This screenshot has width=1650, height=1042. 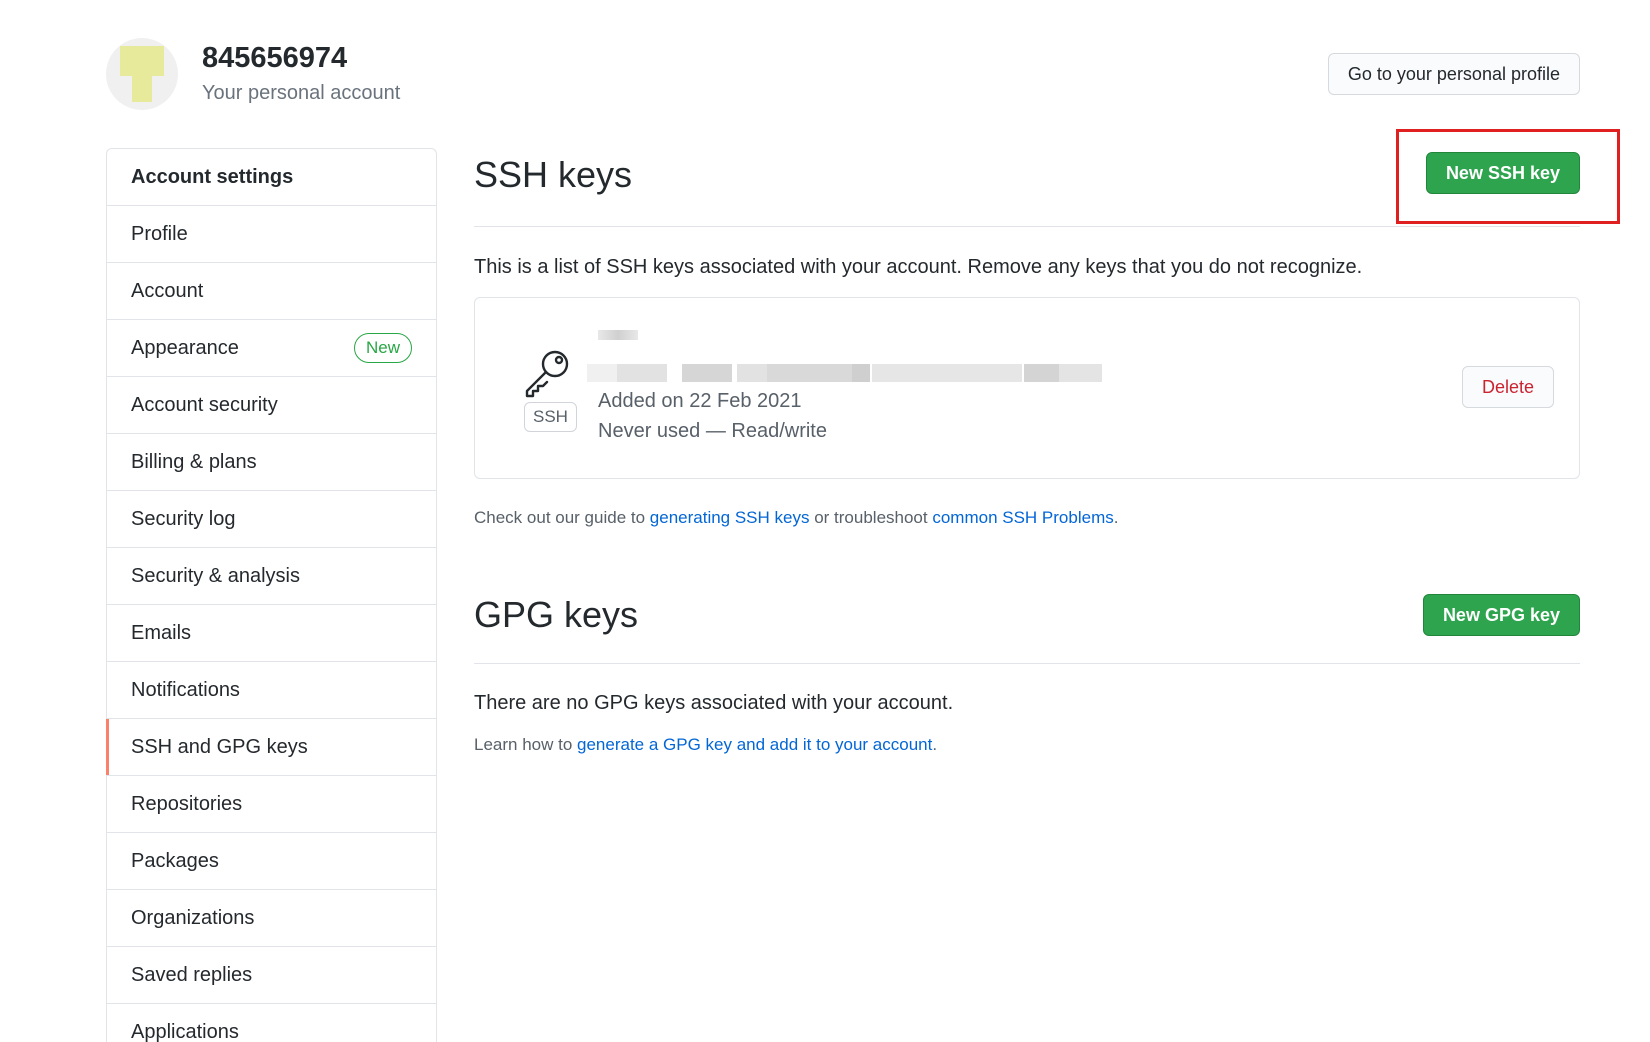 I want to click on key-added-date: Added on 22 Feb 2021, so click(x=700, y=401).